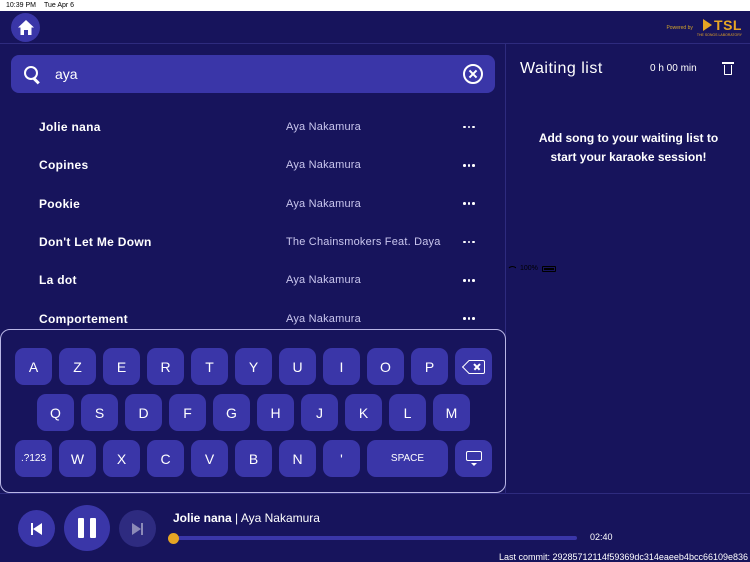  What do you see at coordinates (628, 138) in the screenshot?
I see `empty-message-line1: Add song to your waiting list to` at bounding box center [628, 138].